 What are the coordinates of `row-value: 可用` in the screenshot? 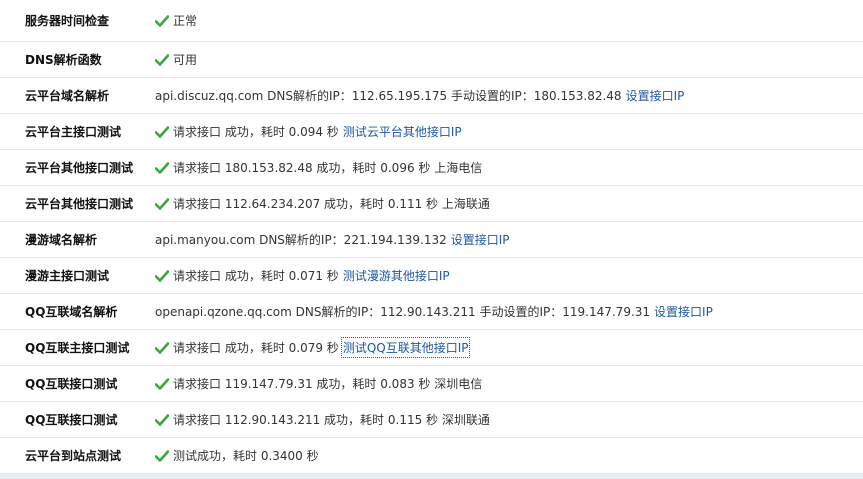 It's located at (506, 59).